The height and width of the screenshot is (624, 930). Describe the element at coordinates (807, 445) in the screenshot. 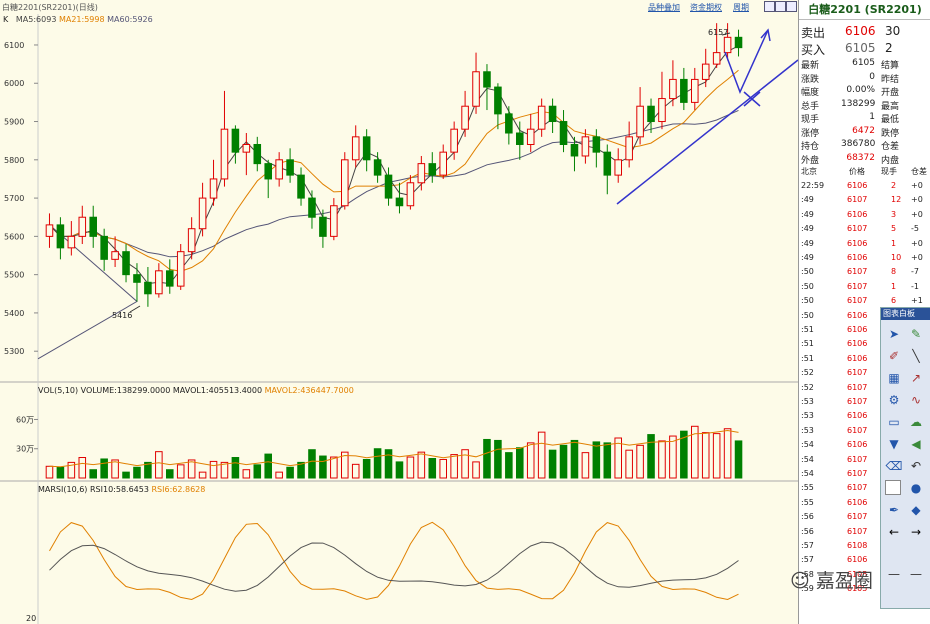

I see `tick-time: :54` at that location.